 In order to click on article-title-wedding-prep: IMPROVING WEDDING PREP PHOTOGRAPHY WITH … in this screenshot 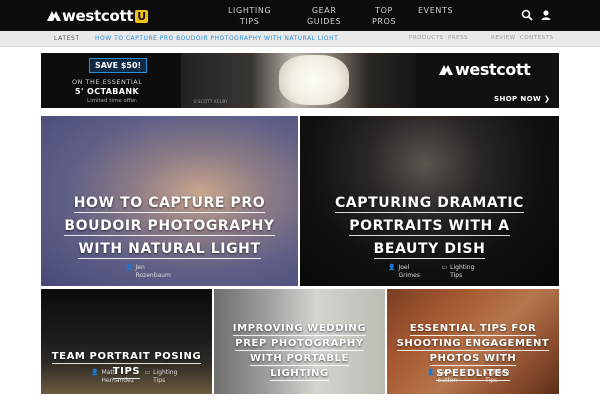, I will do `click(299, 351)`.